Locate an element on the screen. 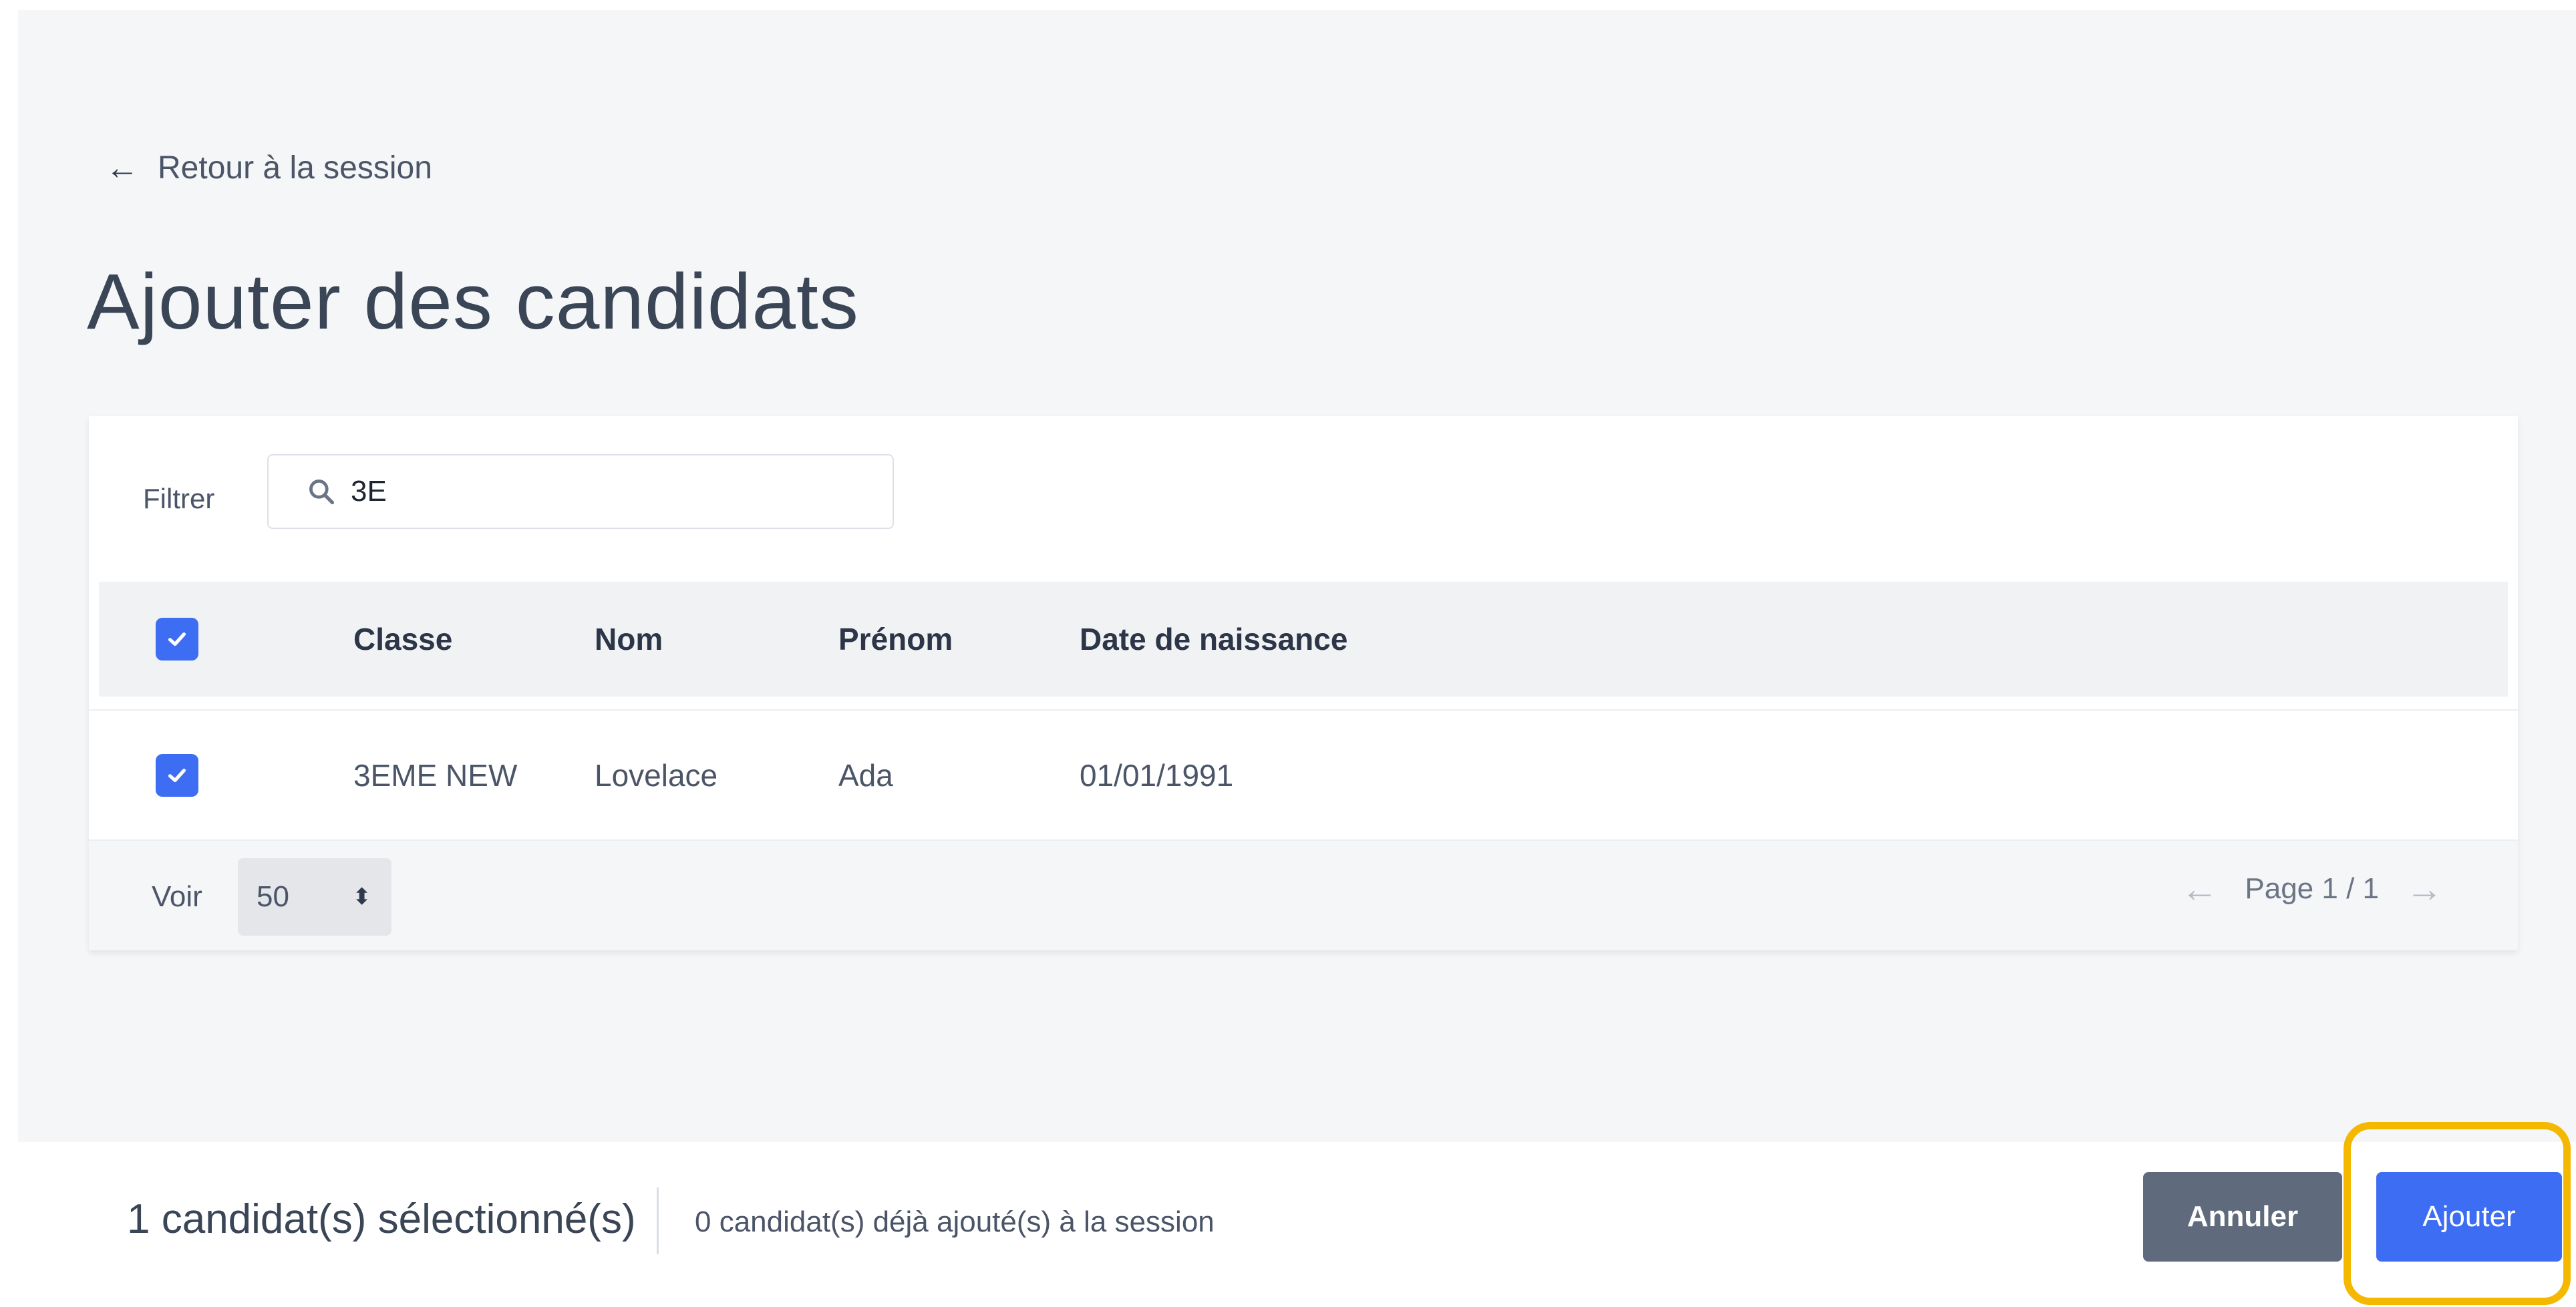 Image resolution: width=2576 pixels, height=1307 pixels. search-icon is located at coordinates (322, 493).